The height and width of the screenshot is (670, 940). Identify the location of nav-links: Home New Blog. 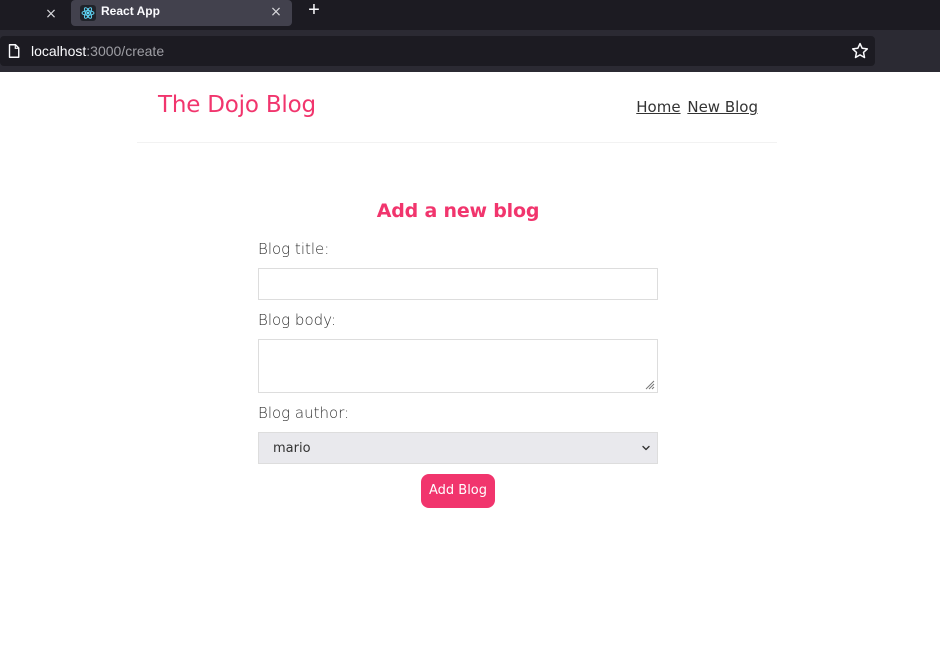
(697, 107).